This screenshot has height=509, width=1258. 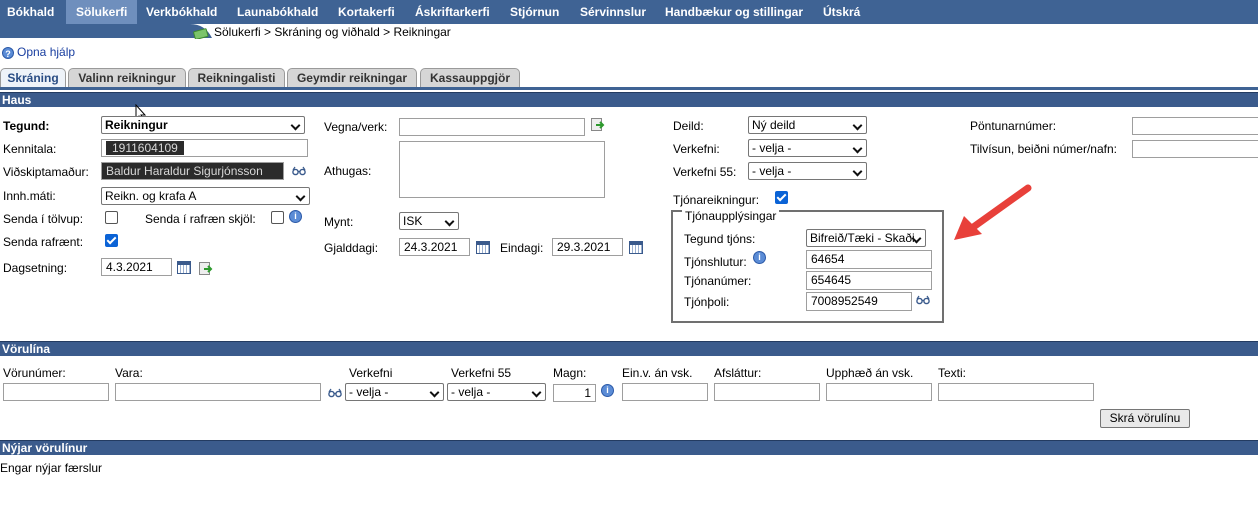 I want to click on senda-rafraent-checkbox, so click(x=111, y=240).